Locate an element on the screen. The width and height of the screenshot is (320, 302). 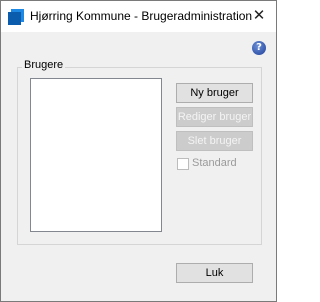
help-icon: ? is located at coordinates (259, 48).